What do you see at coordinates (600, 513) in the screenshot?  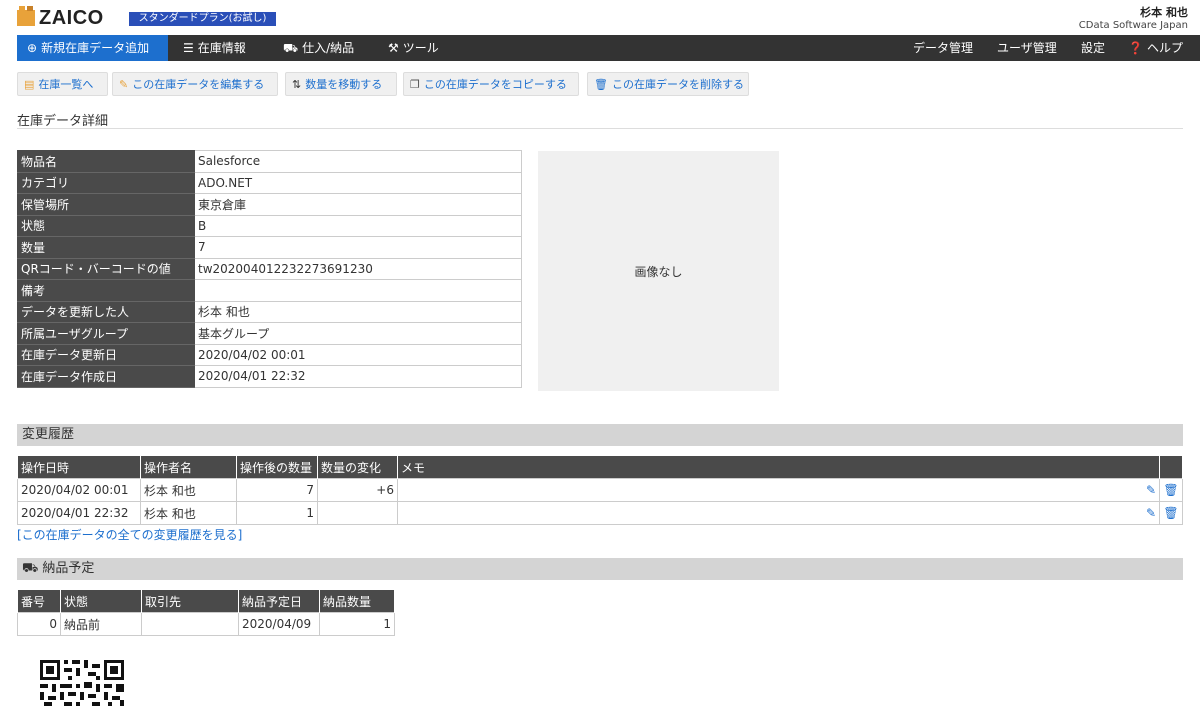 I see `table-row: 2020/04/01 22:32 杉本 和也 1 ✎ 🗑` at bounding box center [600, 513].